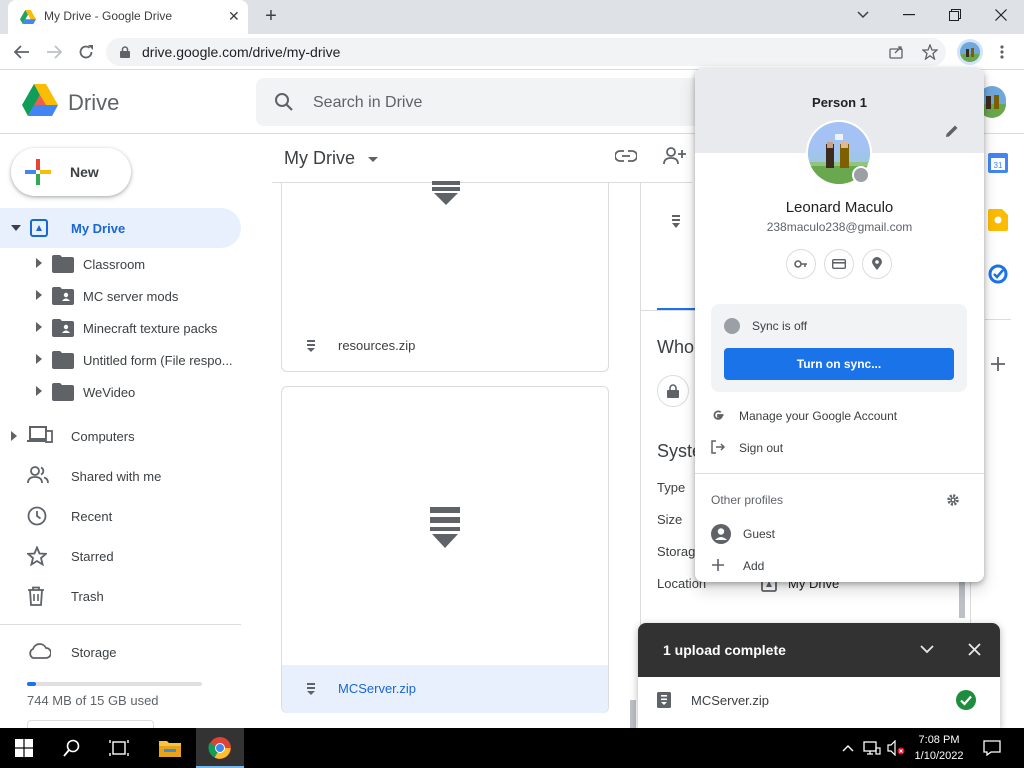 Image resolution: width=1024 pixels, height=768 pixels. I want to click on sidebar-item-label: Trash, so click(87, 596).